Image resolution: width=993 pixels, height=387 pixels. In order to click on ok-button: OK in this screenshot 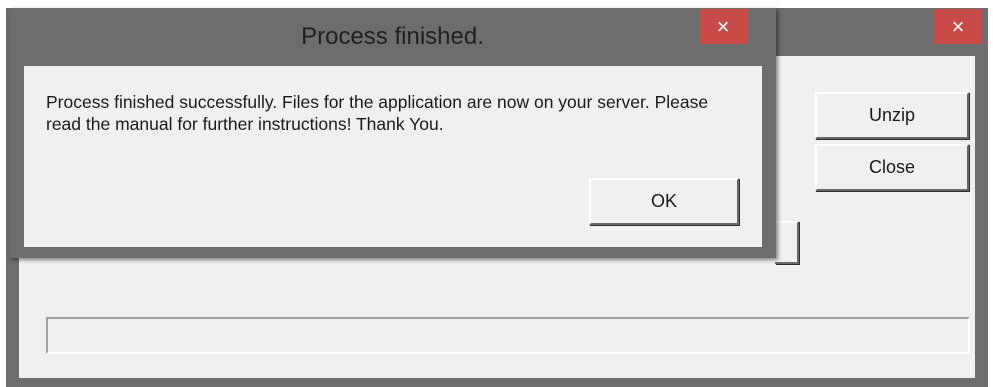, I will do `click(664, 201)`.